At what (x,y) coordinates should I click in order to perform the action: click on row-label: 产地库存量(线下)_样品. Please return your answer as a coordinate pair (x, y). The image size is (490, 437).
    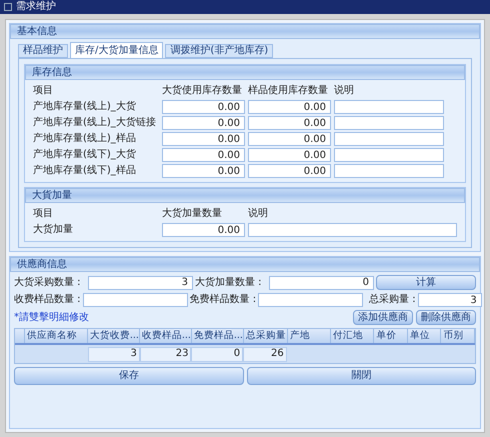
    Looking at the image, I should click on (85, 171).